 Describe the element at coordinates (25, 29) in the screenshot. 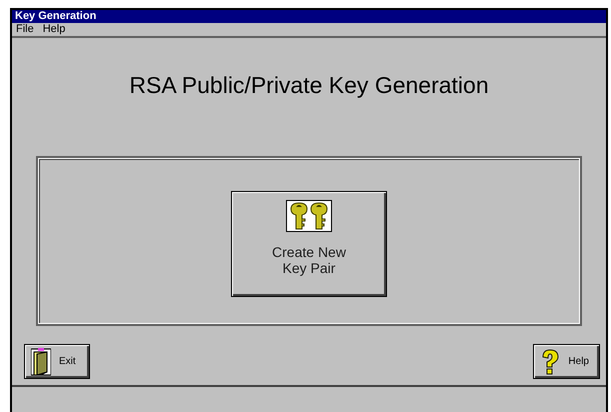

I see `menu-item: File` at that location.